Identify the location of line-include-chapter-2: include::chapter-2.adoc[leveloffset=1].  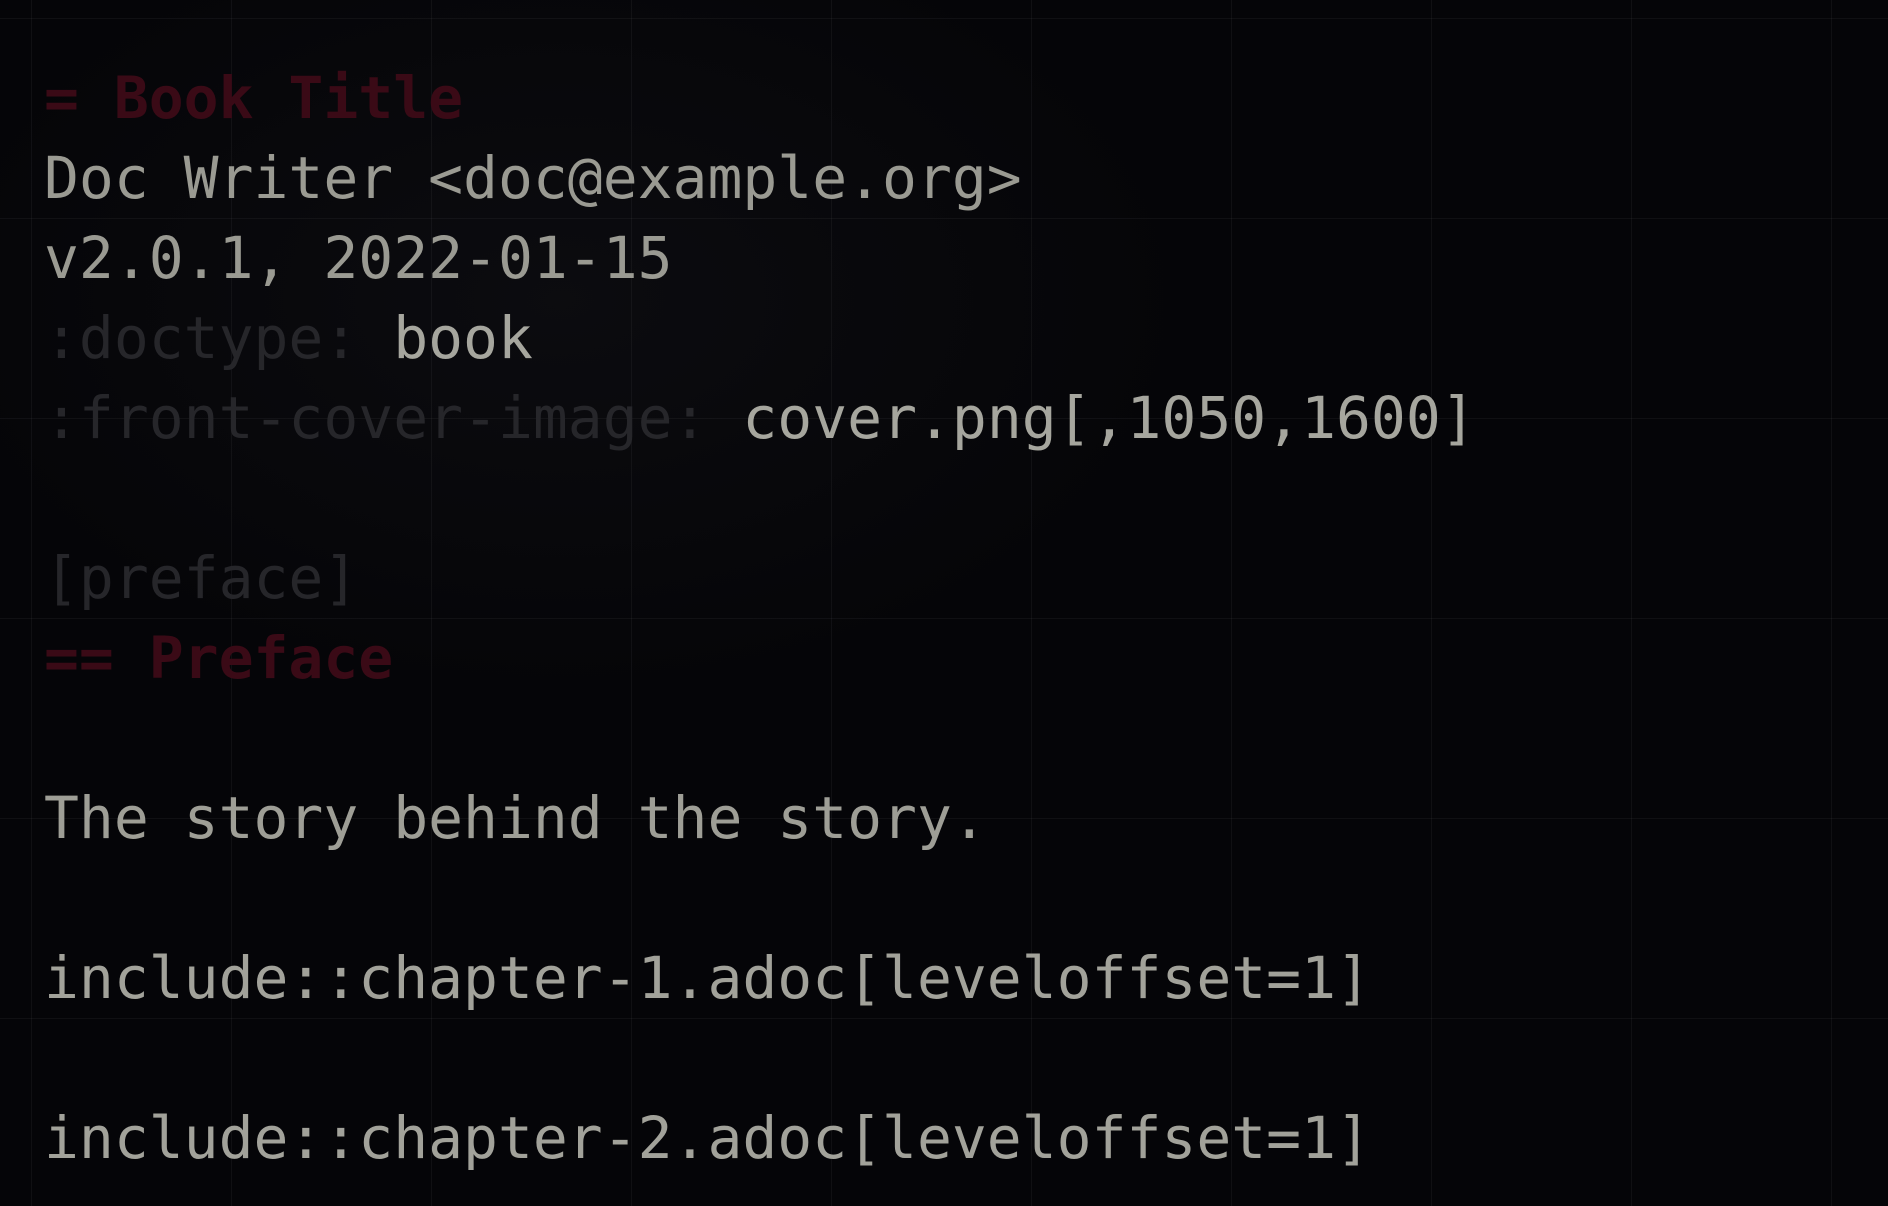
(707, 1138).